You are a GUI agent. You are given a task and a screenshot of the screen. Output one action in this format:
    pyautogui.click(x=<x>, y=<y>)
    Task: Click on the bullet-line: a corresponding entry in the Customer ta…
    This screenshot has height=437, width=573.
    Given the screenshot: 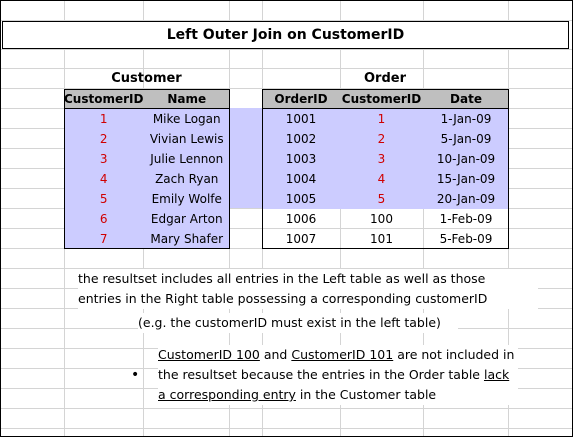 What is the action you would take?
    pyautogui.click(x=338, y=395)
    